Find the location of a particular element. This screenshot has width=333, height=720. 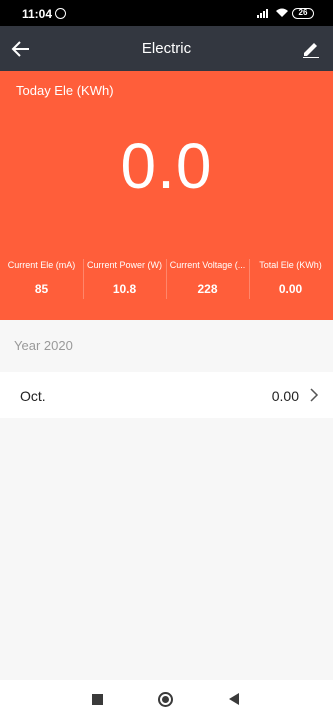

today-label: Today Ele (KWh) is located at coordinates (65, 90).